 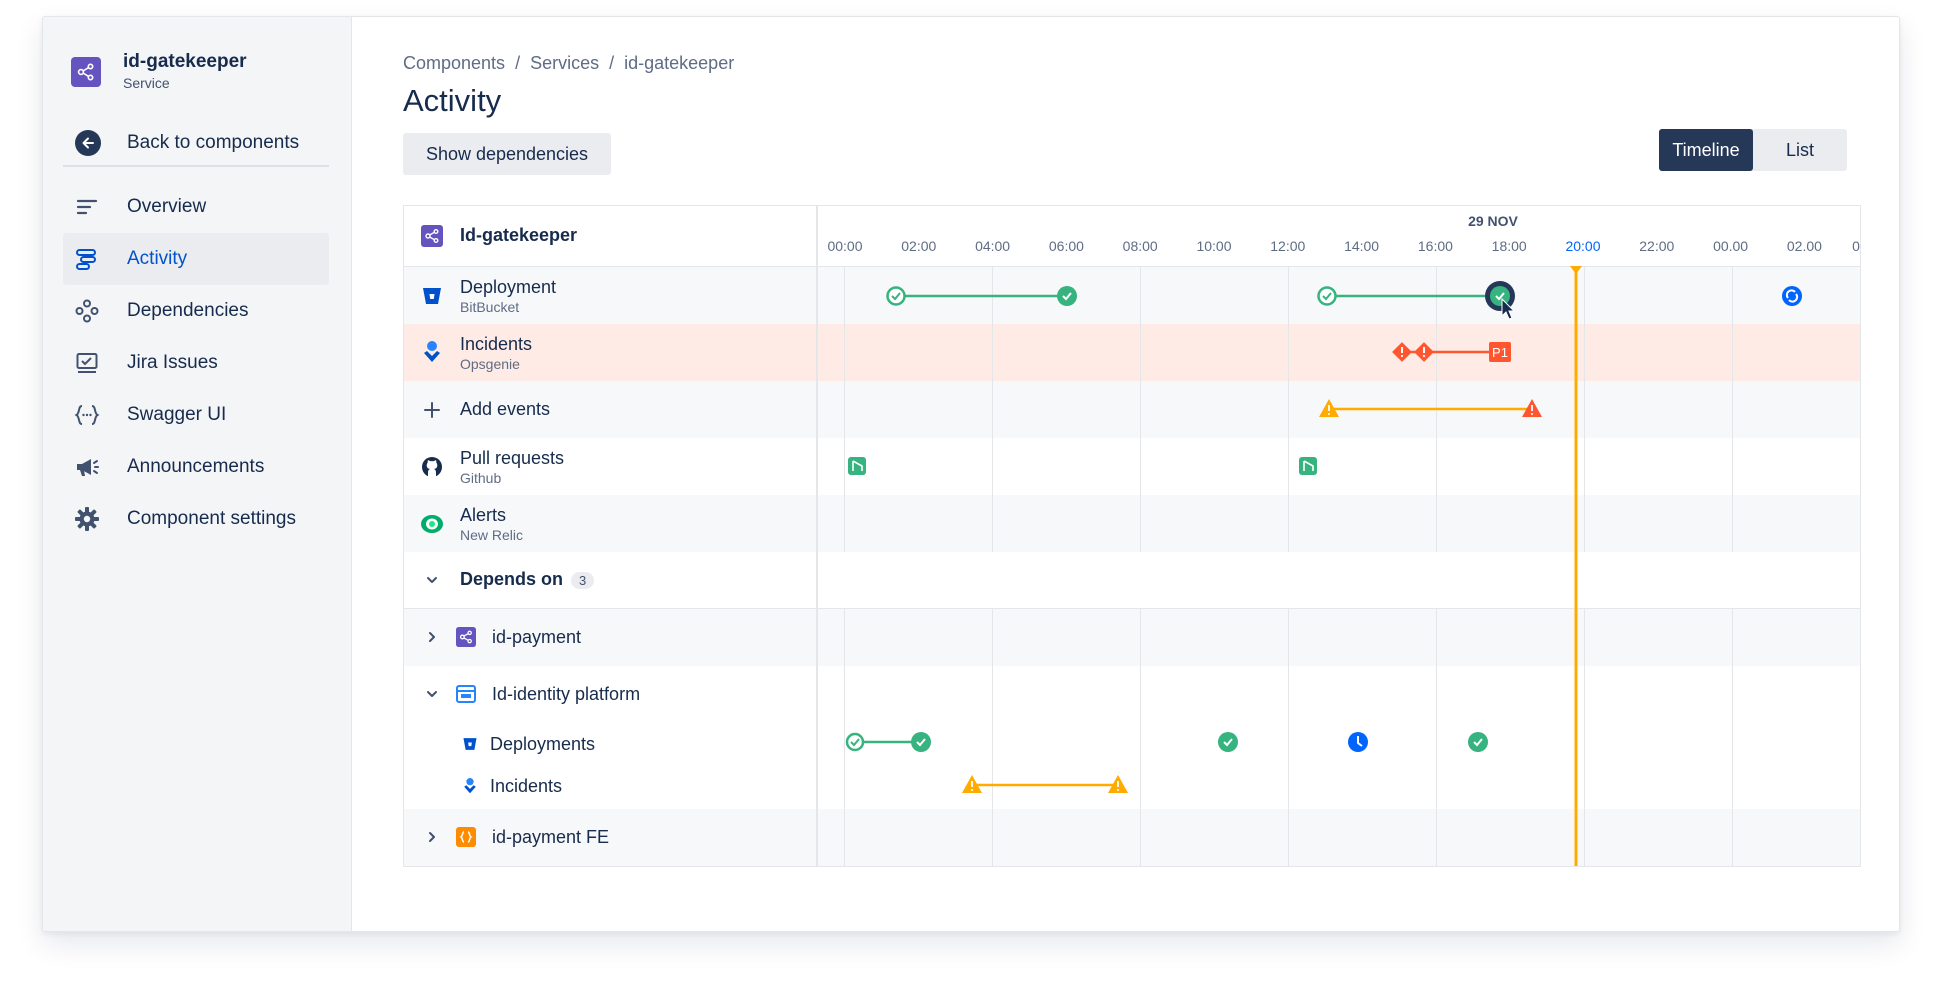 What do you see at coordinates (610, 466) in the screenshot?
I see `pull-requests-row: Pull requests Github` at bounding box center [610, 466].